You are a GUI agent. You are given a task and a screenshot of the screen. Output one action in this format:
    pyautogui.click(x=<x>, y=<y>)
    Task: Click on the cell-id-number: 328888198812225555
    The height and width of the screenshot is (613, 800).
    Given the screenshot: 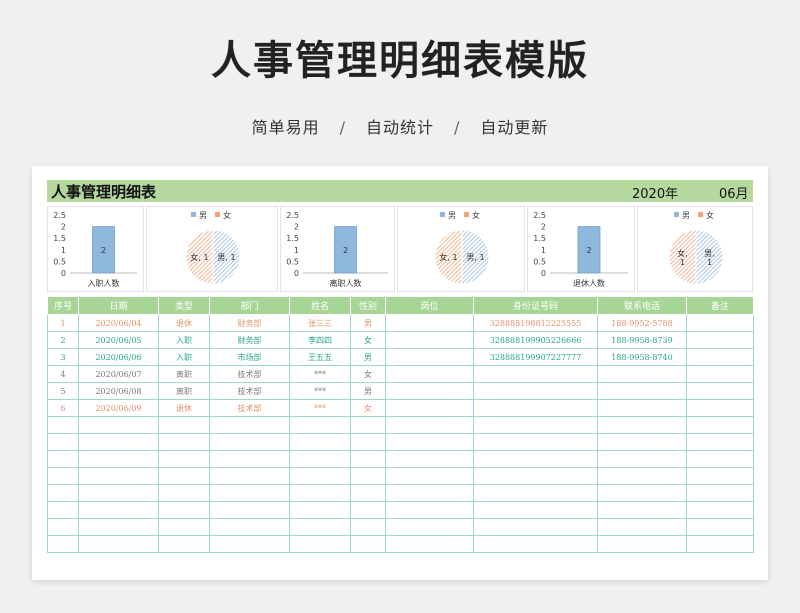 What is the action you would take?
    pyautogui.click(x=535, y=323)
    